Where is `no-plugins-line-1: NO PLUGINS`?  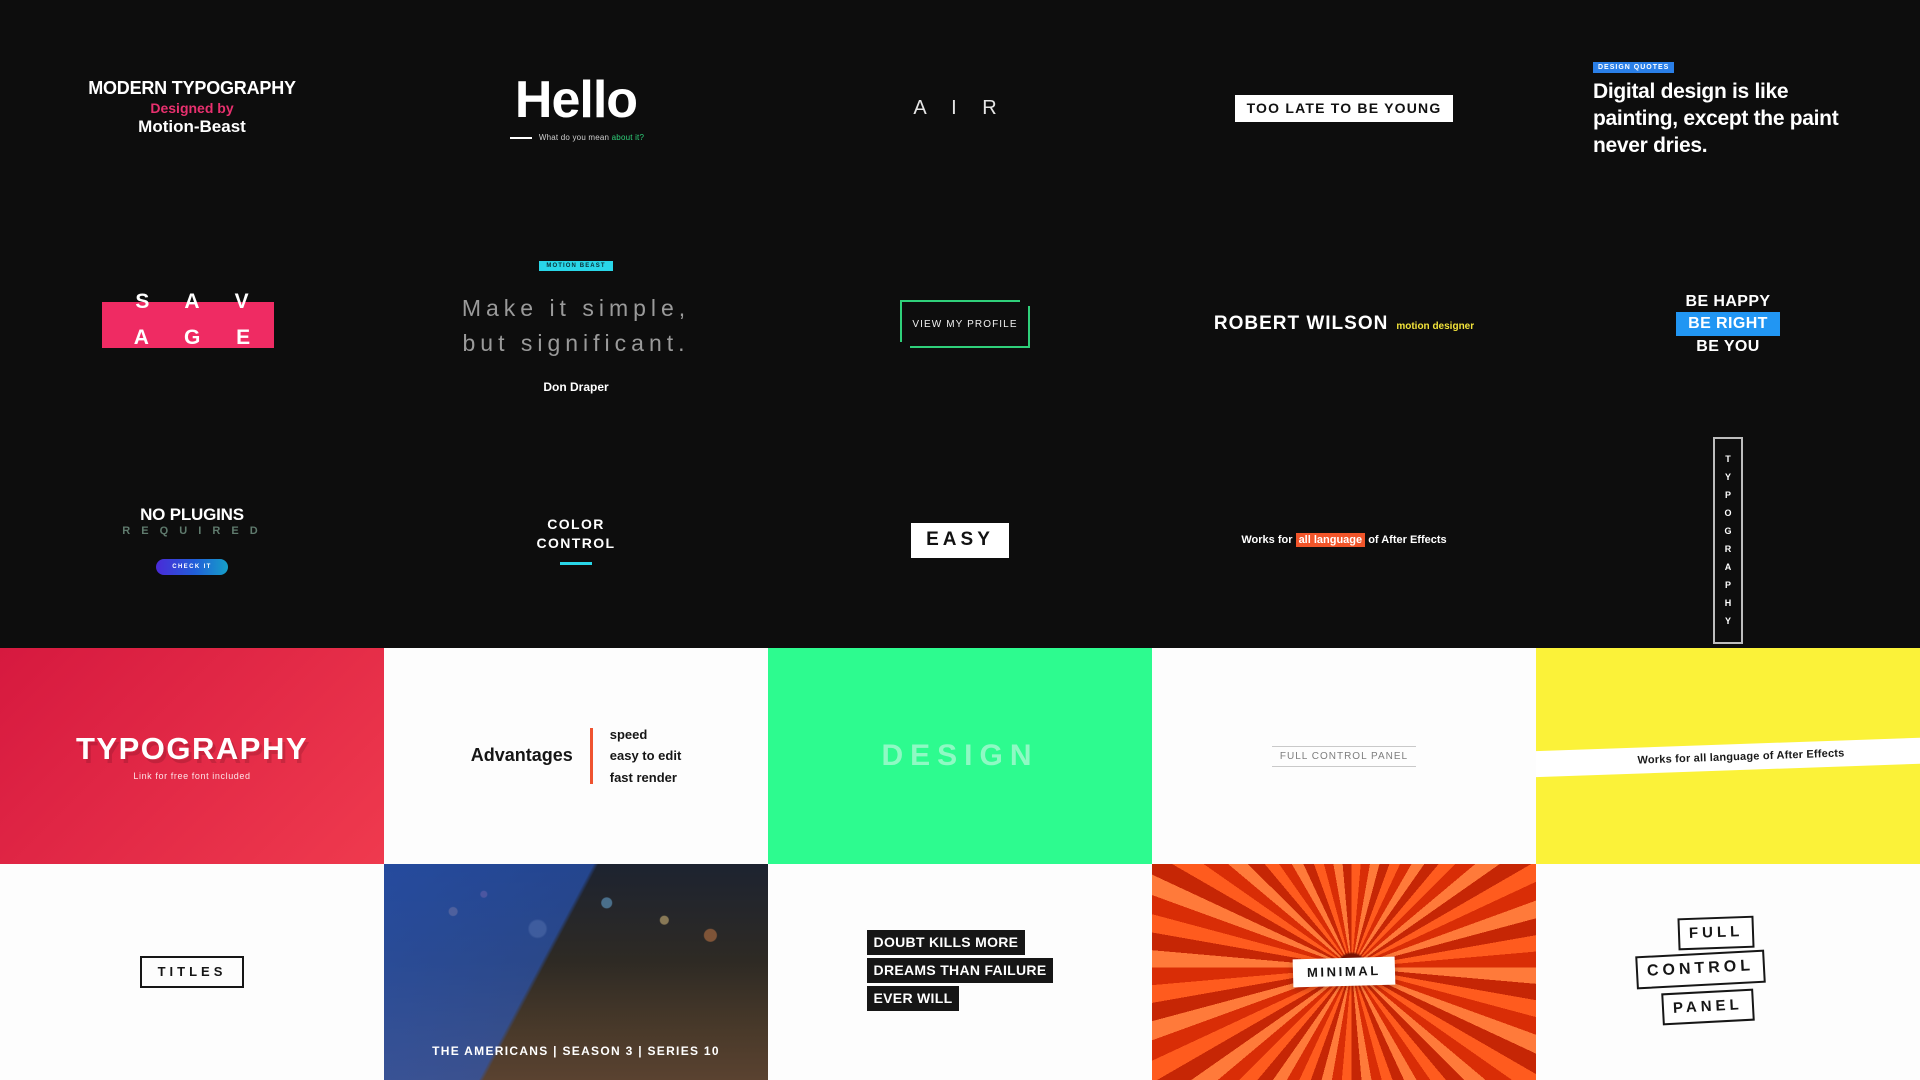 no-plugins-line-1: NO PLUGINS is located at coordinates (192, 514).